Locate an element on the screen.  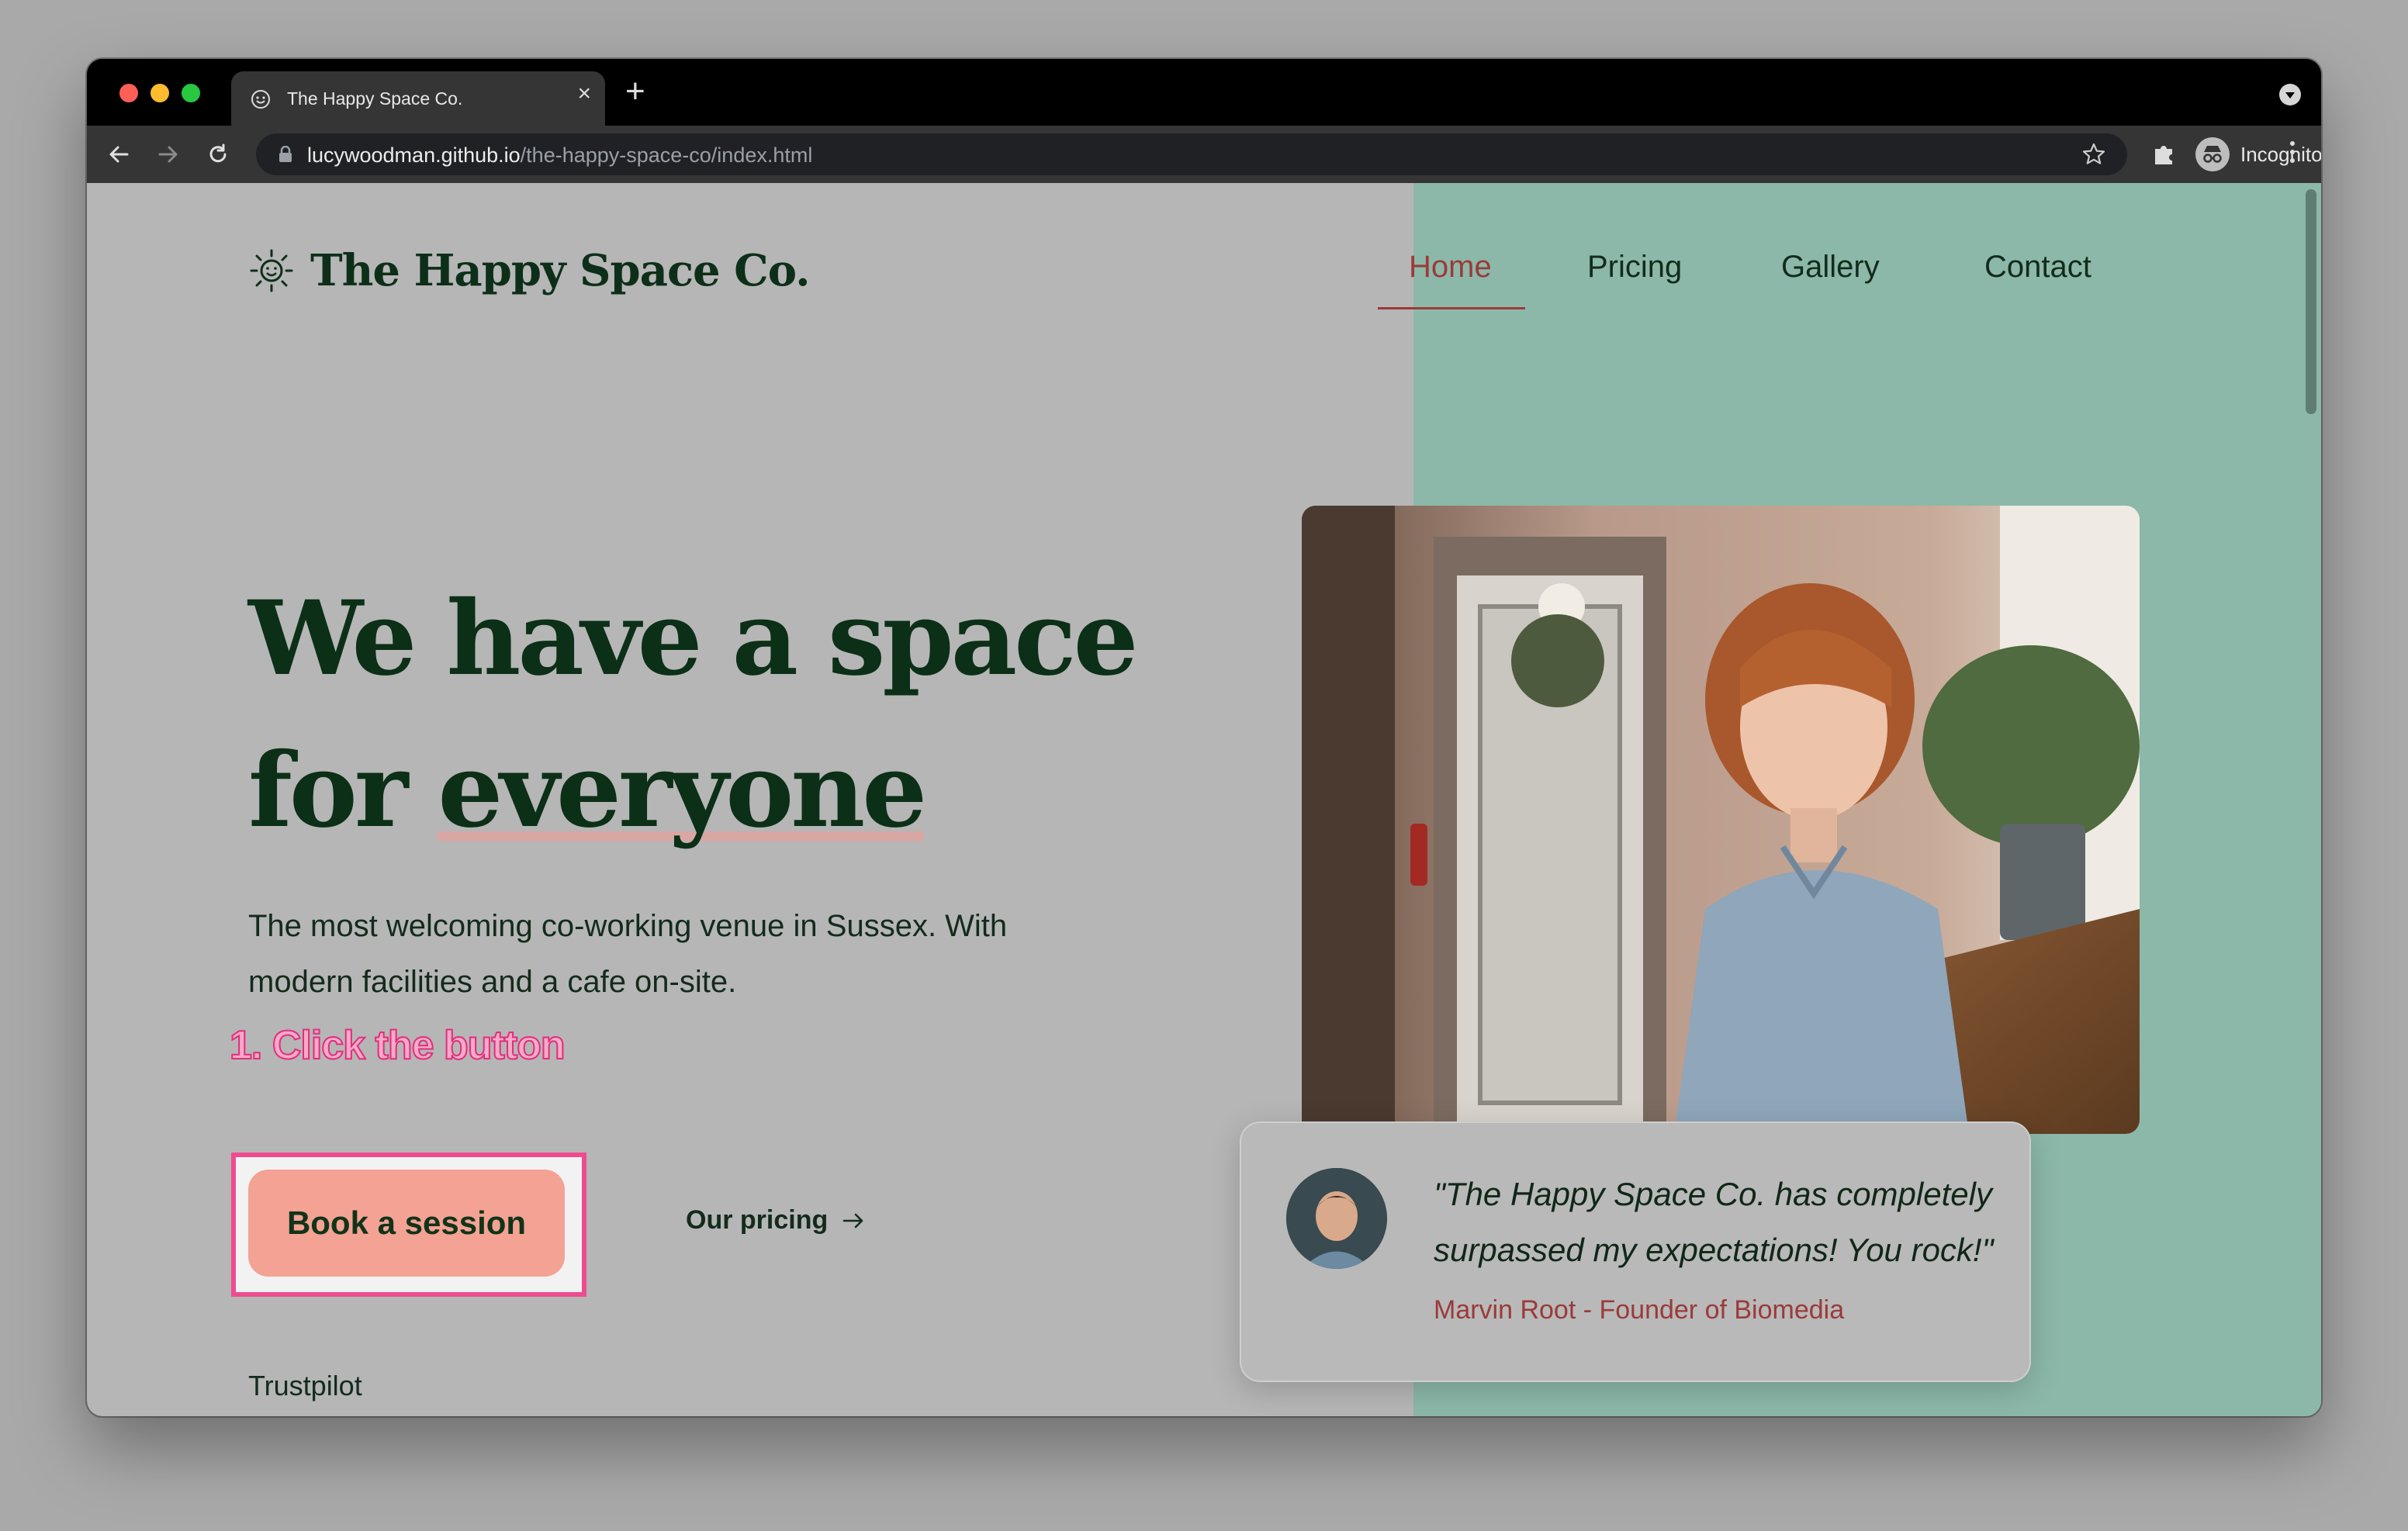
reload-button is located at coordinates (218, 154).